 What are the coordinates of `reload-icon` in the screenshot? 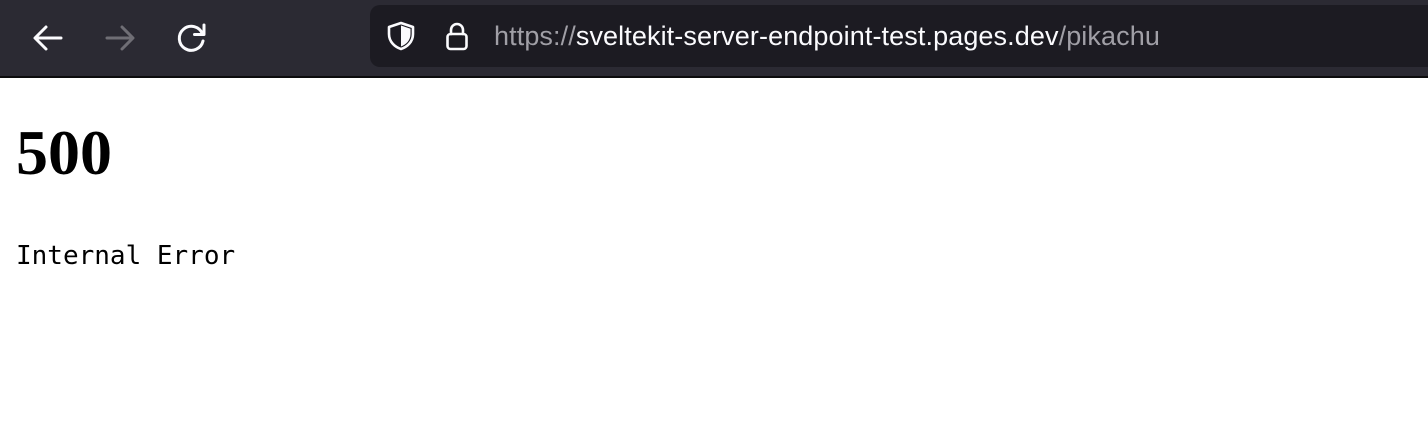 It's located at (191, 37).